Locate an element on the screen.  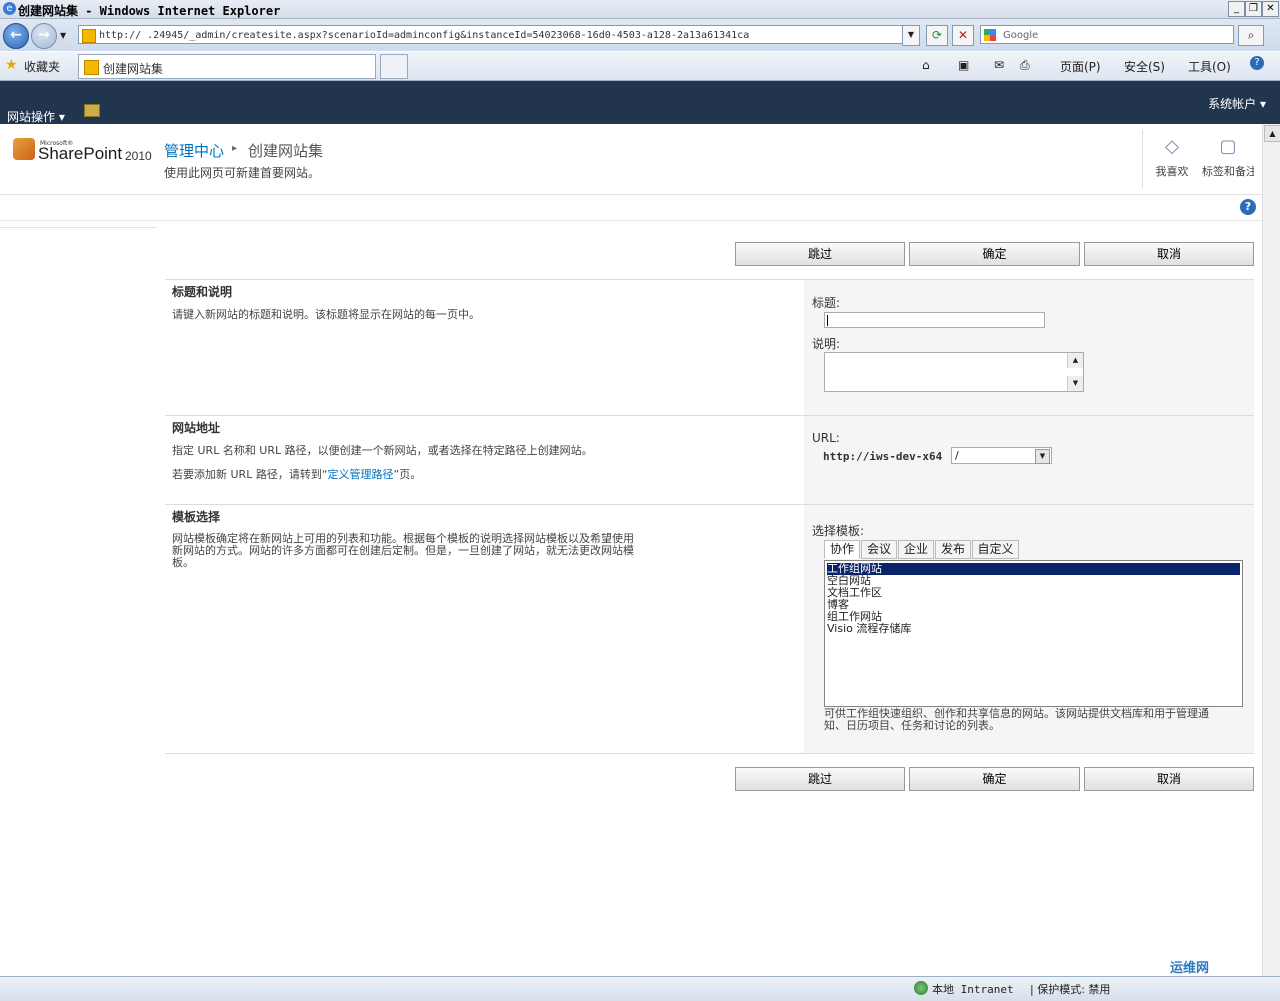
url-label: URL: is located at coordinates (826, 438).